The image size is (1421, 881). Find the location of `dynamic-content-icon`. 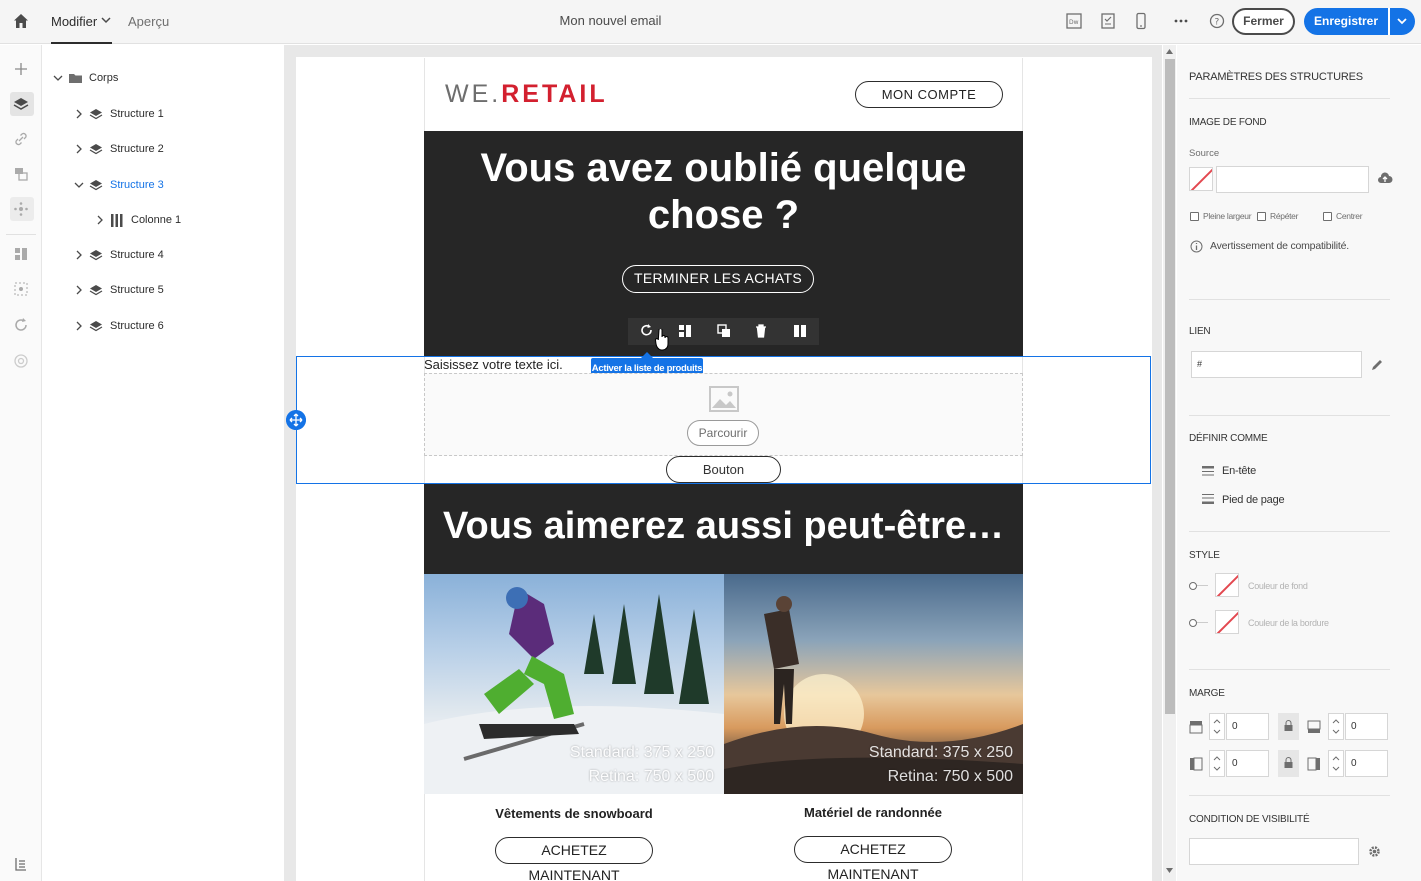

dynamic-content-icon is located at coordinates (21, 289).